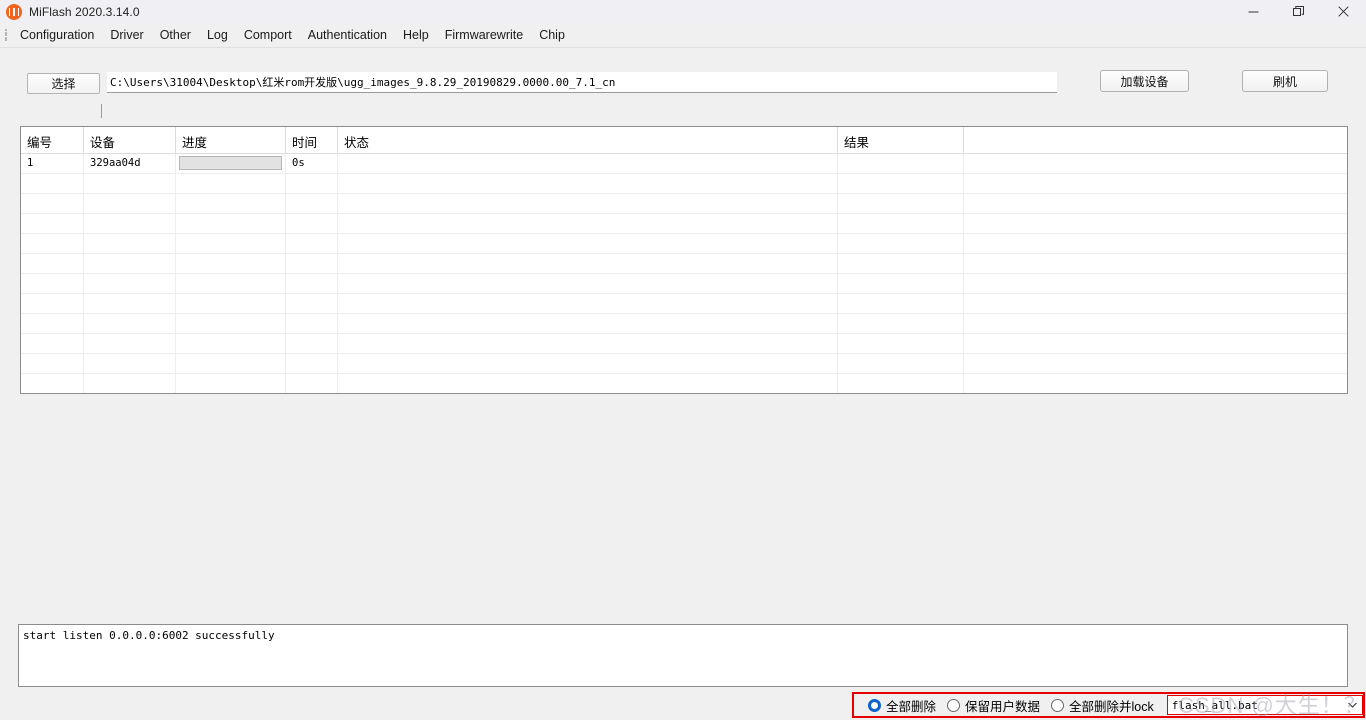 The image size is (1366, 720). Describe the element at coordinates (484, 35) in the screenshot. I see `menu-item-firmwarewrite: Firmwarewrite` at that location.